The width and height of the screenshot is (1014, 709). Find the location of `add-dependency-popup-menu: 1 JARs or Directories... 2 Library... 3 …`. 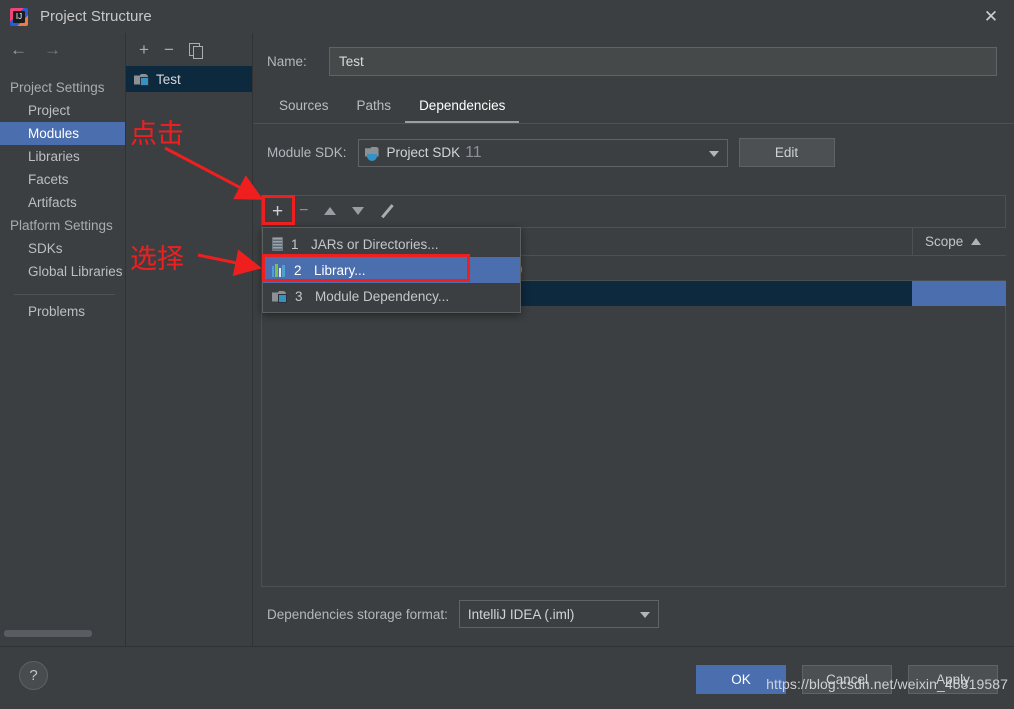

add-dependency-popup-menu: 1 JARs or Directories... 2 Library... 3 … is located at coordinates (391, 270).